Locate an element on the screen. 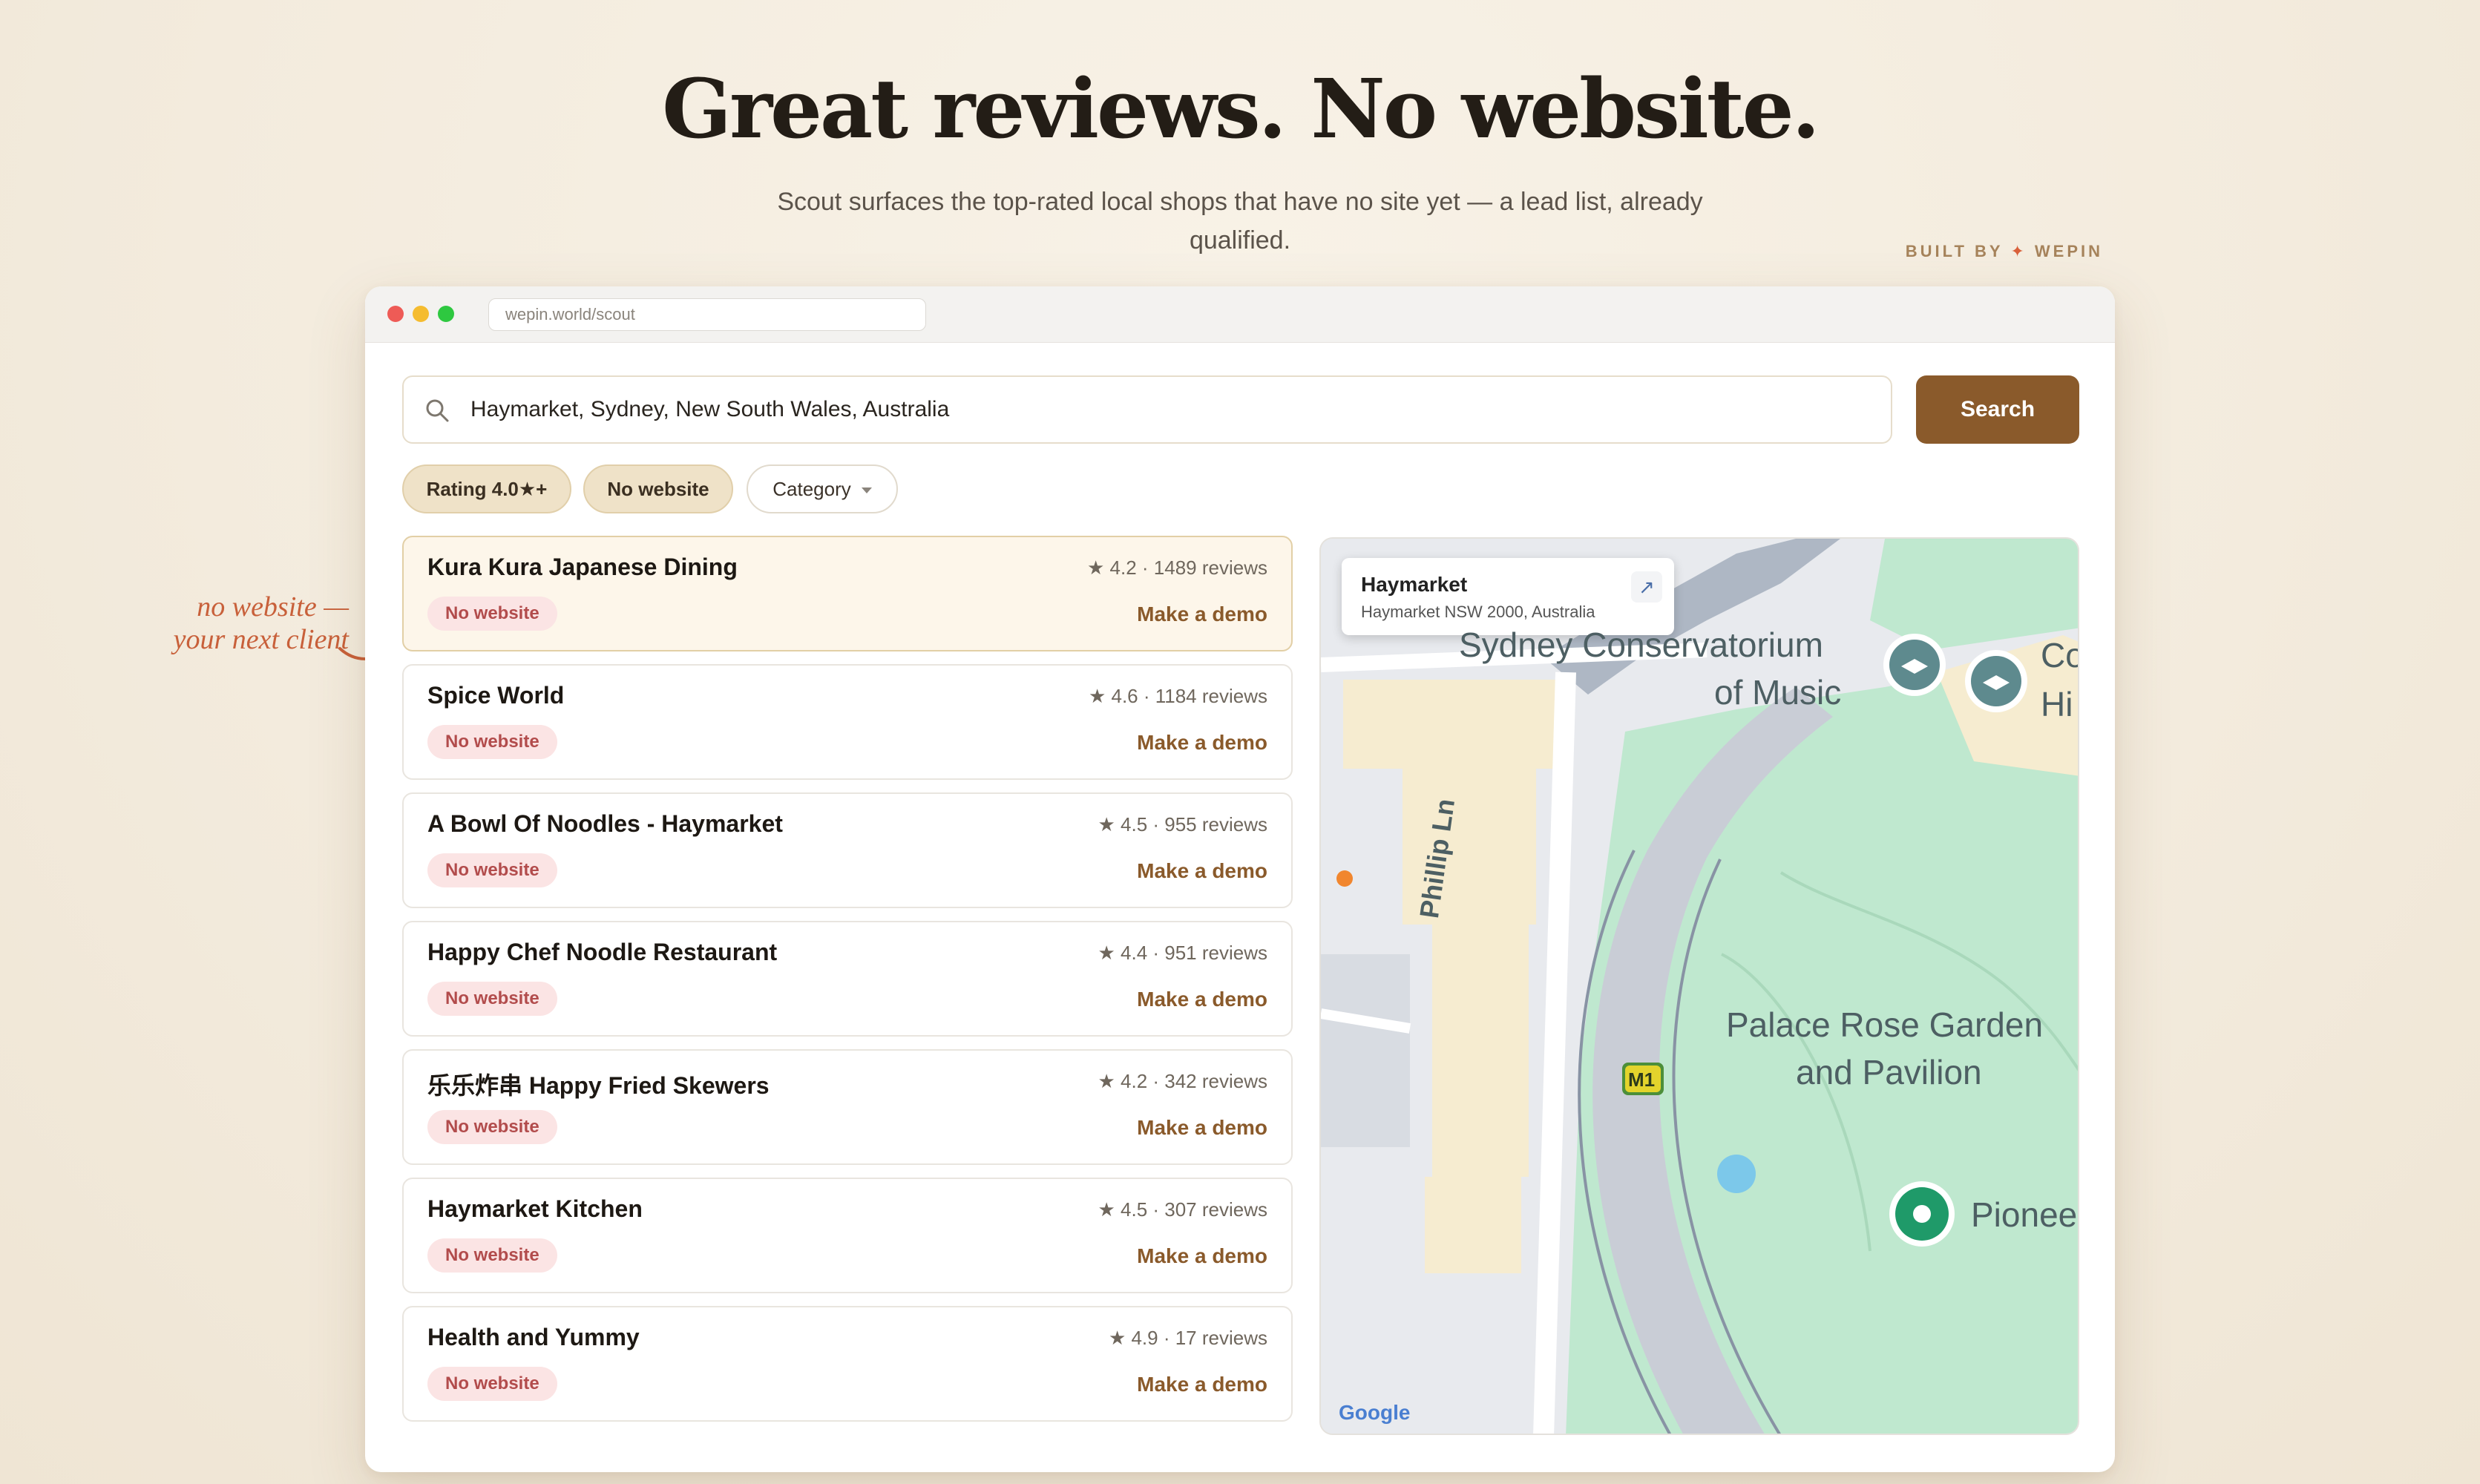  map-label-garden-2: and Pavilion is located at coordinates (1889, 1072).